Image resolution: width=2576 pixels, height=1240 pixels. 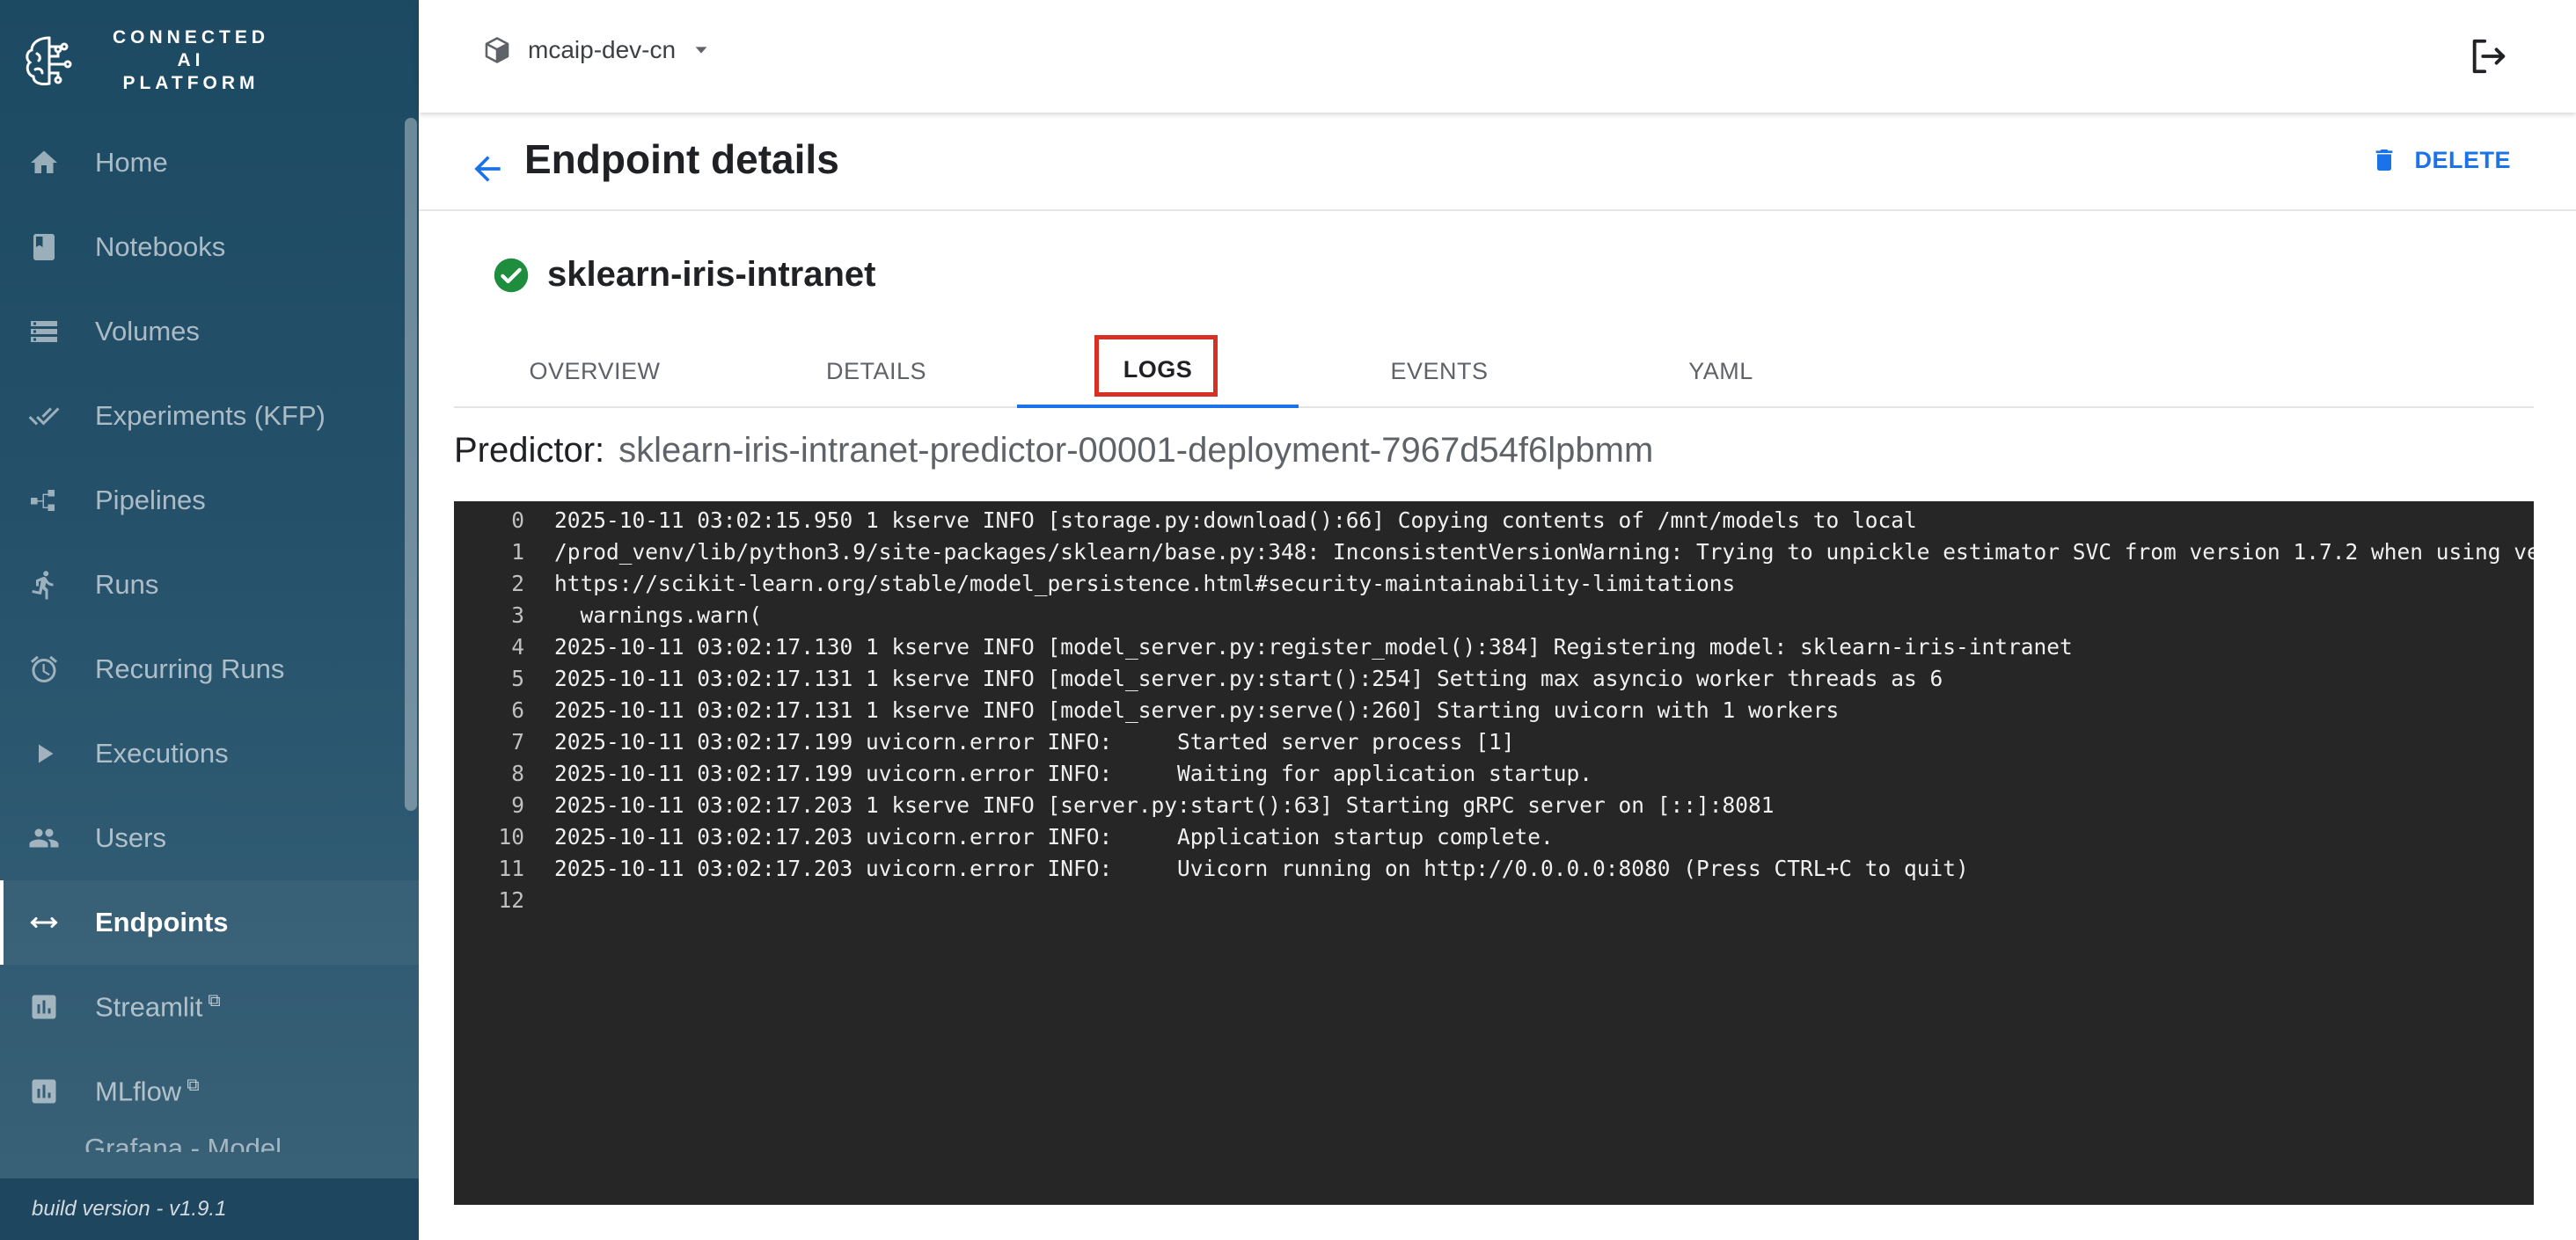 What do you see at coordinates (131, 162) in the screenshot?
I see `sidebar-item-label: Home` at bounding box center [131, 162].